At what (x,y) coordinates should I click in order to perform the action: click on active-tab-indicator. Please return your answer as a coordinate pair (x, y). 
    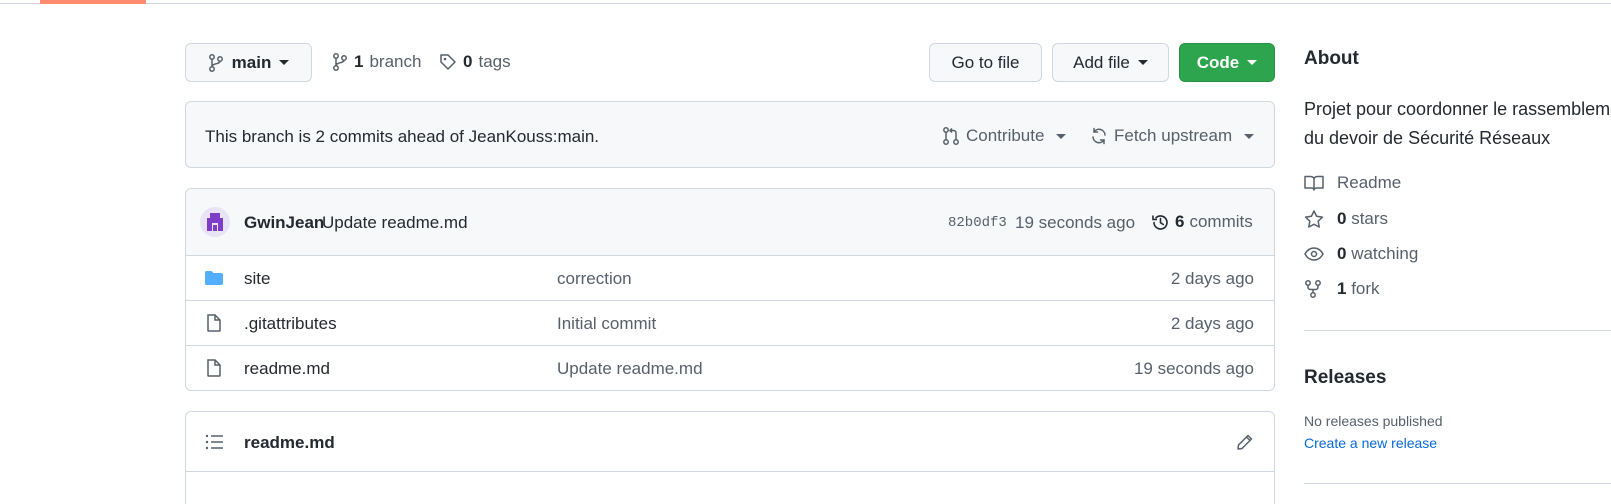
    Looking at the image, I should click on (93, 2).